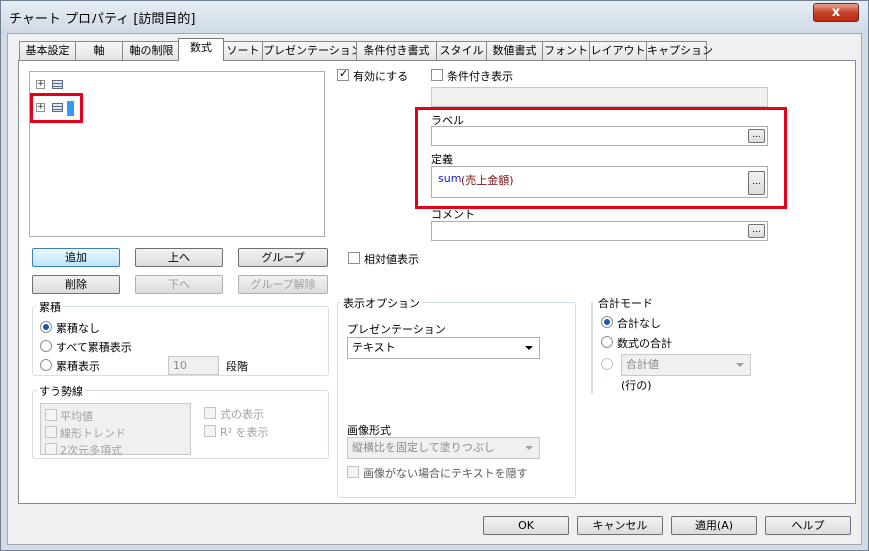 This screenshot has width=869, height=551. I want to click on conditional-field, so click(599, 97).